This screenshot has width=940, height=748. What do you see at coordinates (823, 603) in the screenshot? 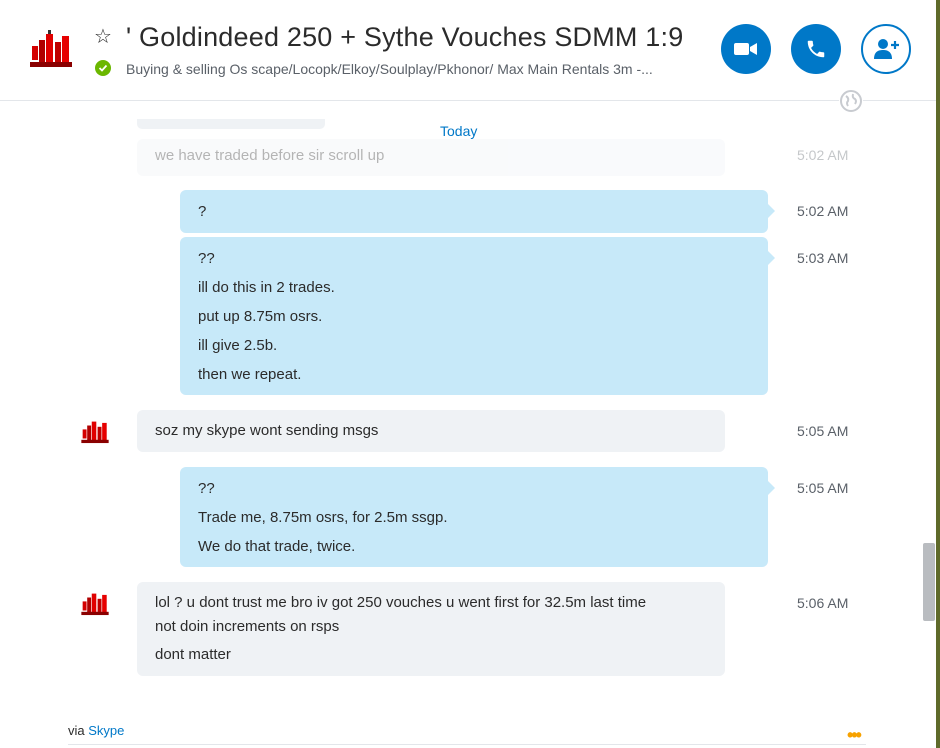
I see `message-timestamp: 5:06 AM` at bounding box center [823, 603].